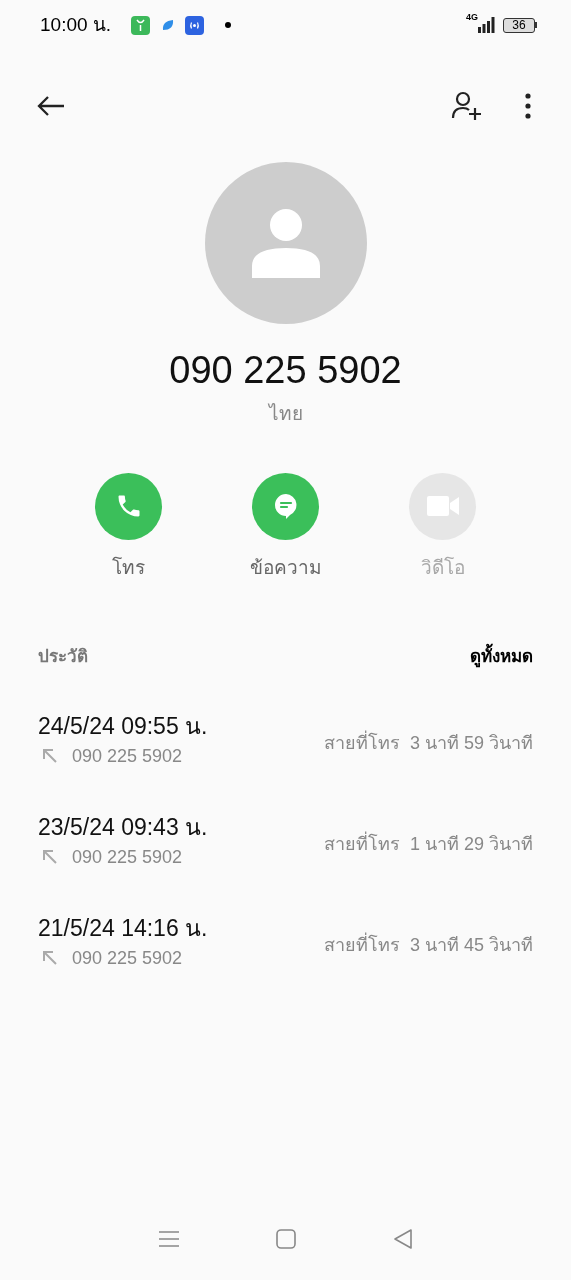 The width and height of the screenshot is (571, 1280). Describe the element at coordinates (123, 726) in the screenshot. I see `call-datetime: 24/5/24 09:55 น.` at that location.